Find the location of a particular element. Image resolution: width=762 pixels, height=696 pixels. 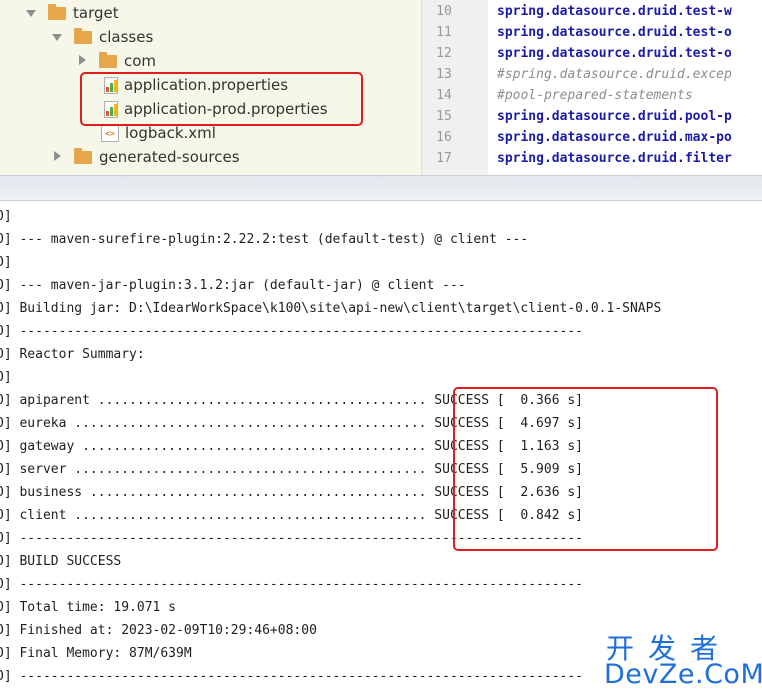

tree-item-label: com is located at coordinates (140, 61).